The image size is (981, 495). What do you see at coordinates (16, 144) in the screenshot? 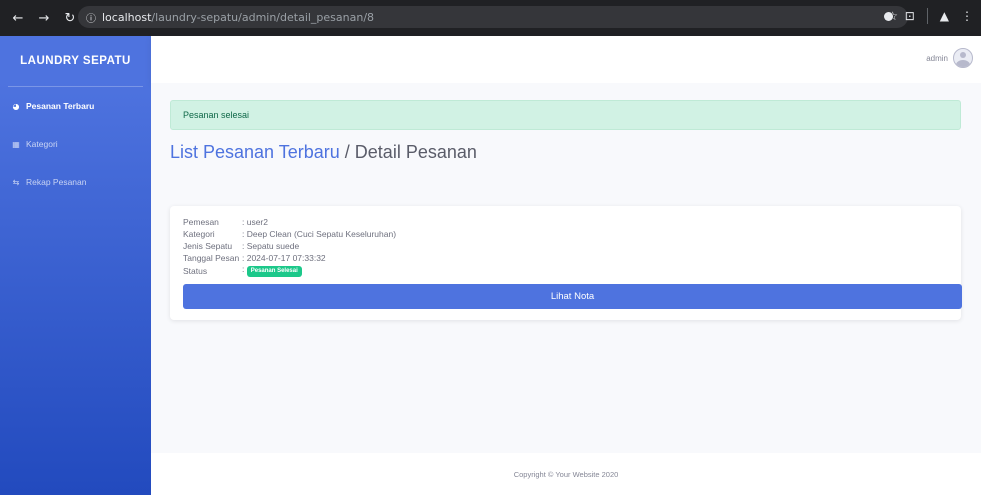
I see `table-icon: ▦` at bounding box center [16, 144].